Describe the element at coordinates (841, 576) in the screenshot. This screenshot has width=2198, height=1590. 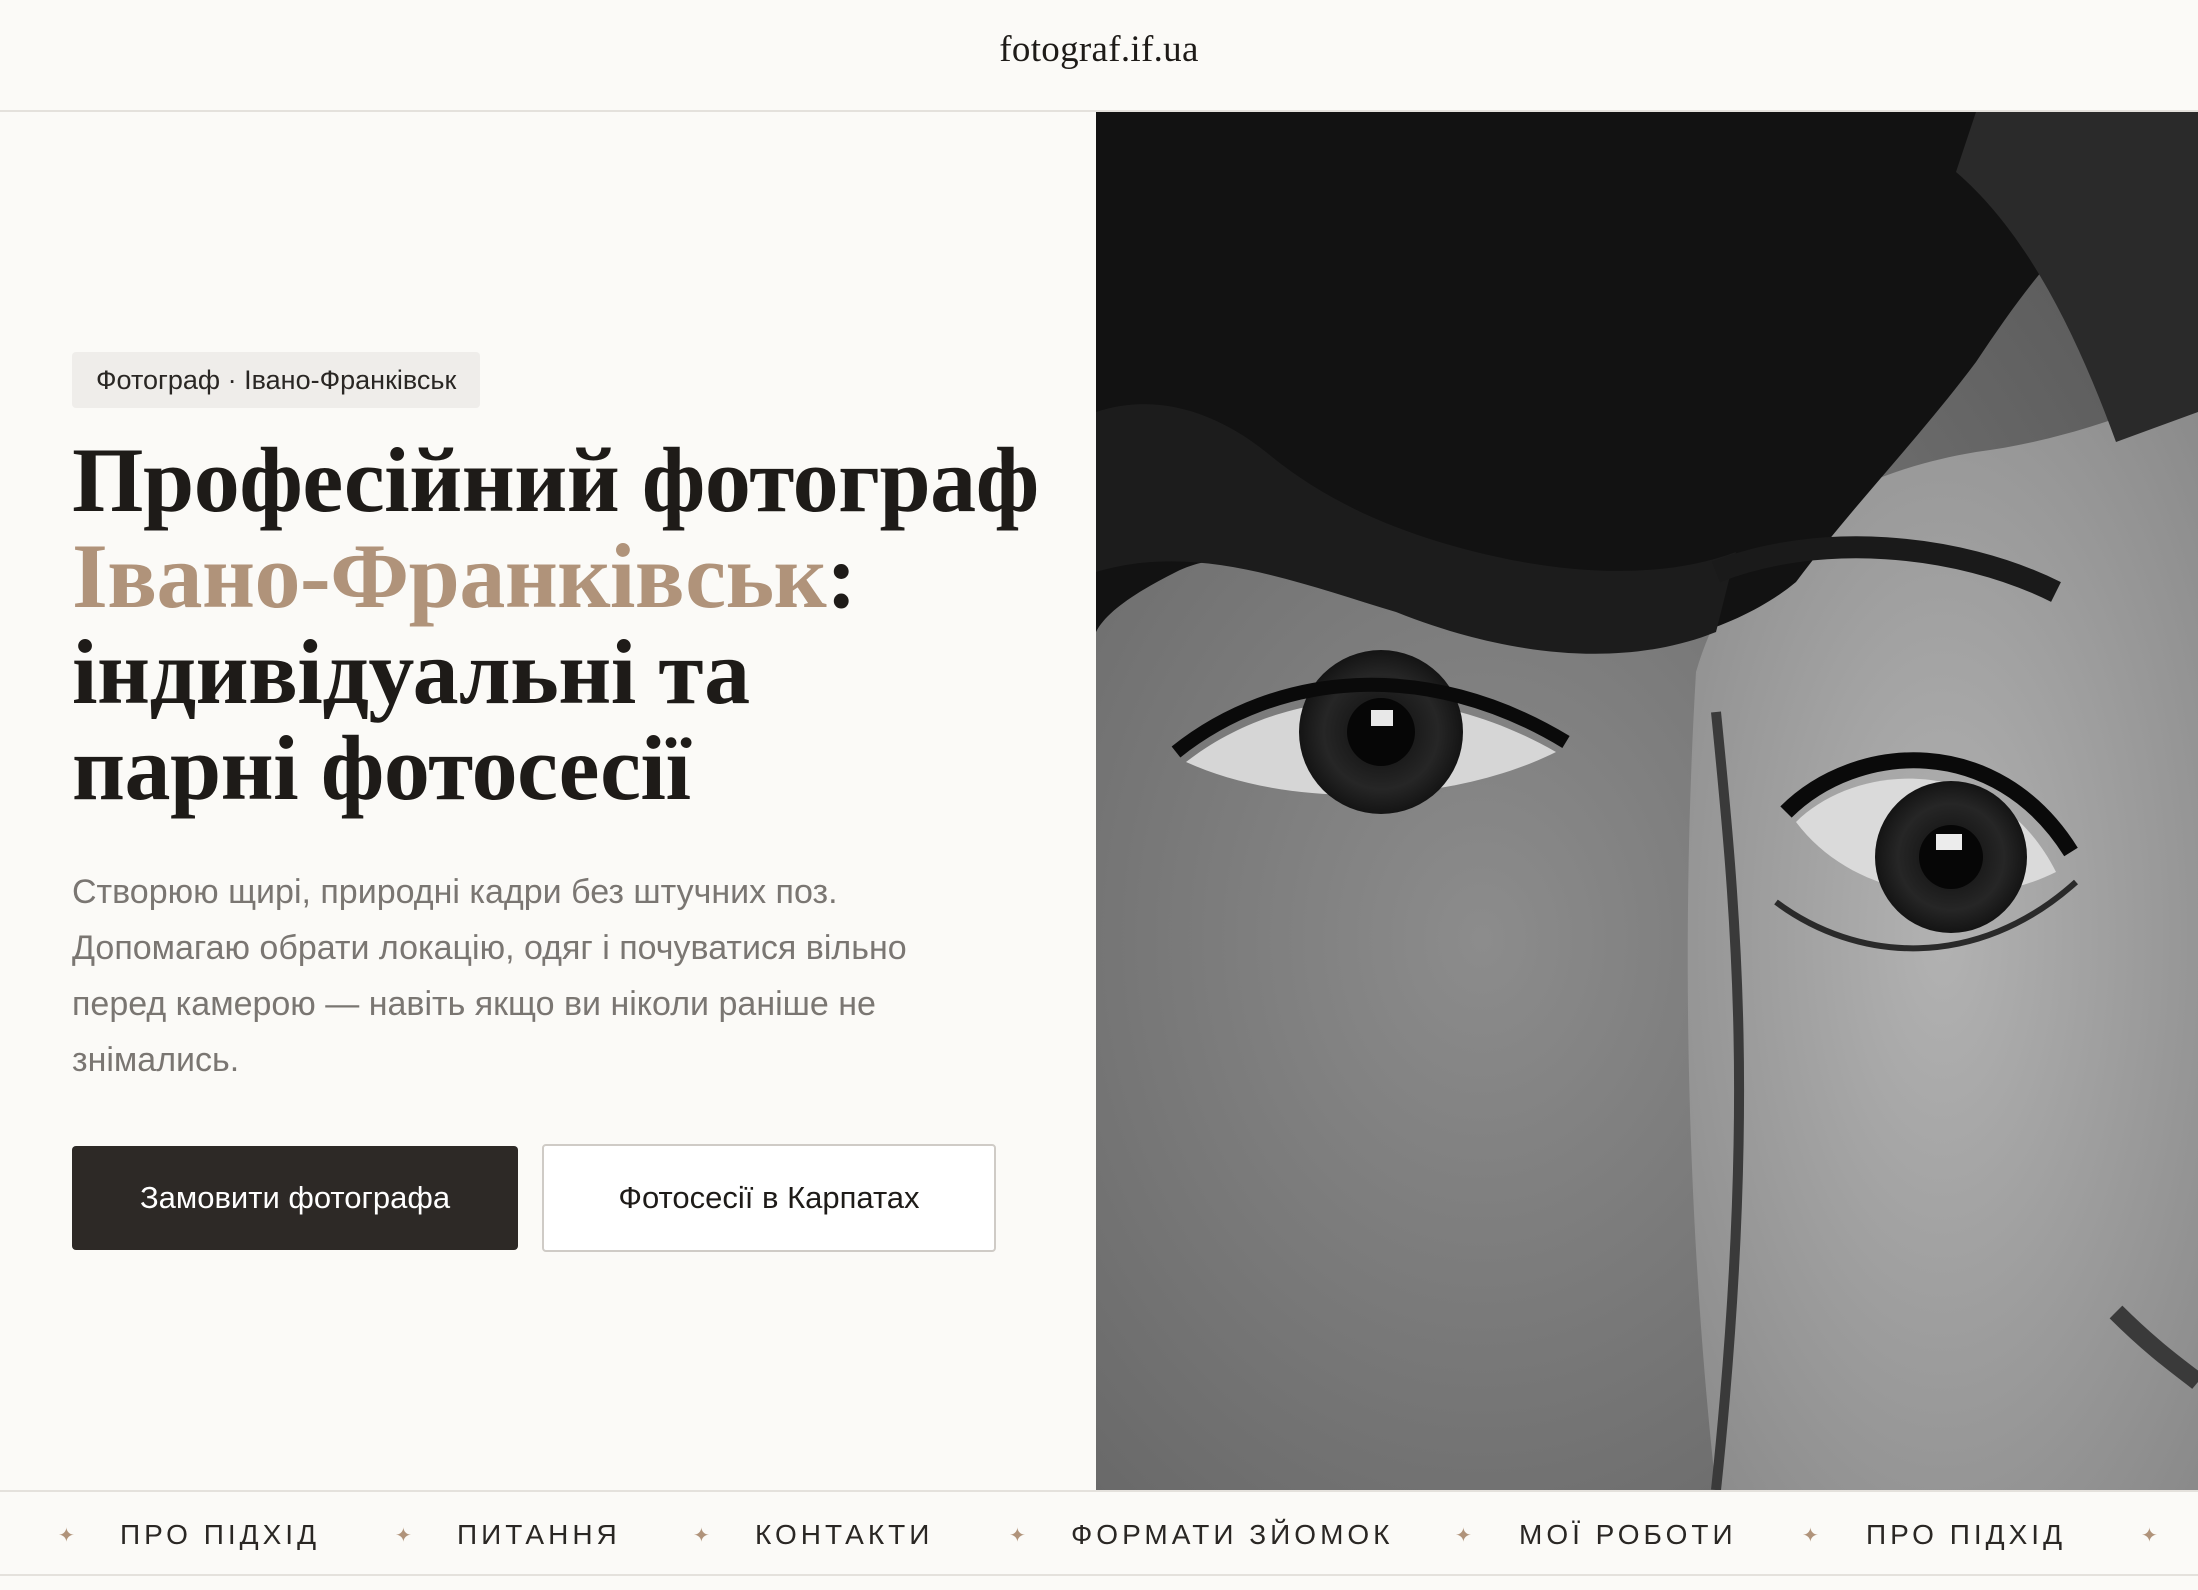
I see `headline-colon: :` at that location.